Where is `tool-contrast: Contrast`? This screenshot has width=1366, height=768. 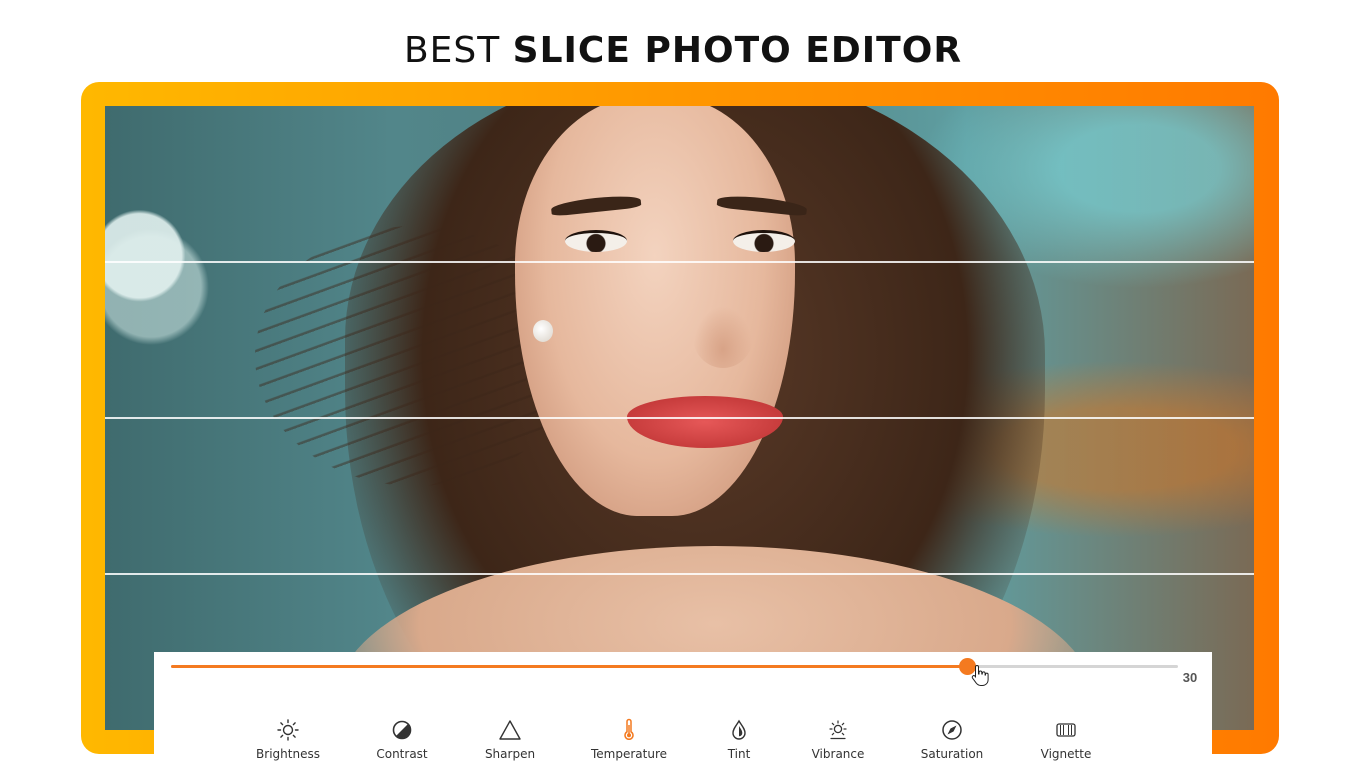
tool-contrast: Contrast is located at coordinates (402, 741).